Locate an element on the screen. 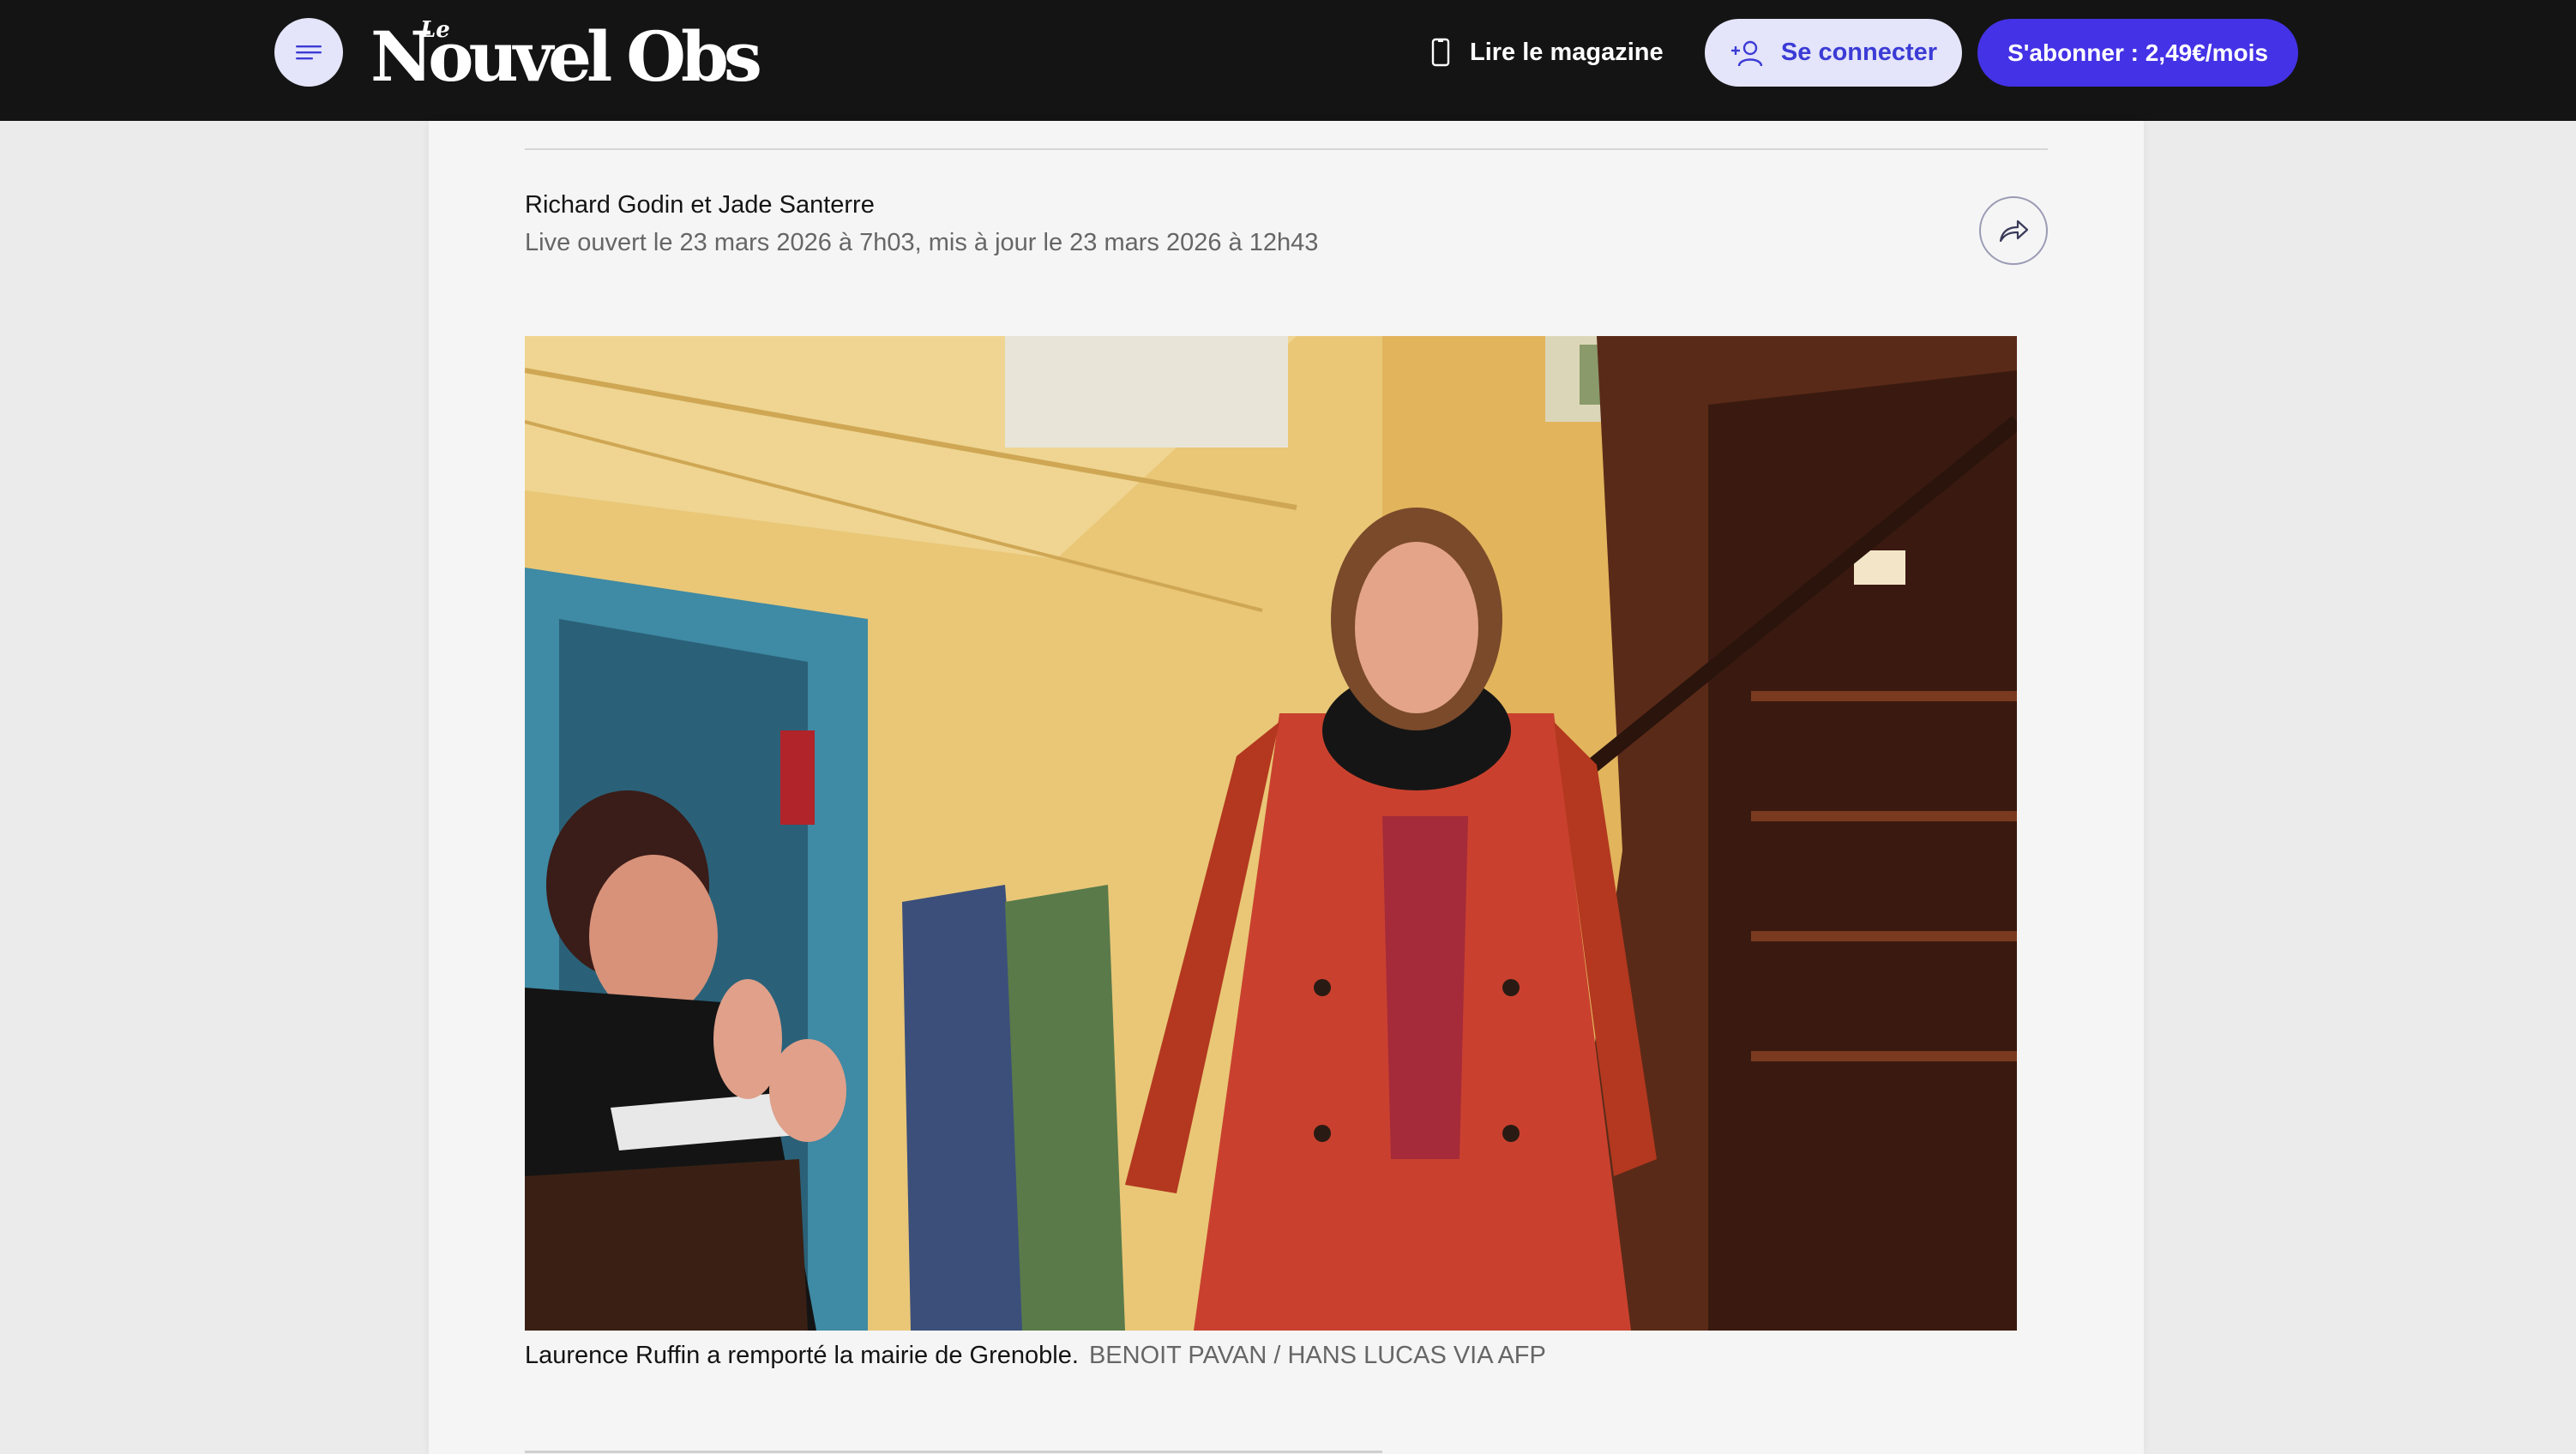  read-magazine-label: Lire le magazine is located at coordinates (1567, 52).